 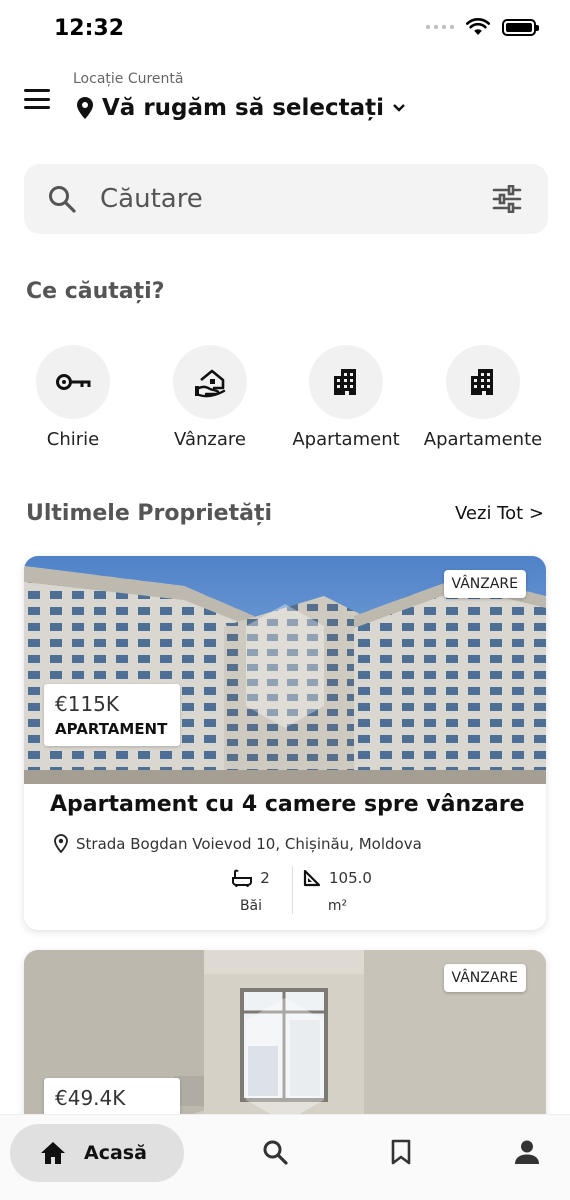 I want to click on nav-search-button, so click(x=275, y=1154).